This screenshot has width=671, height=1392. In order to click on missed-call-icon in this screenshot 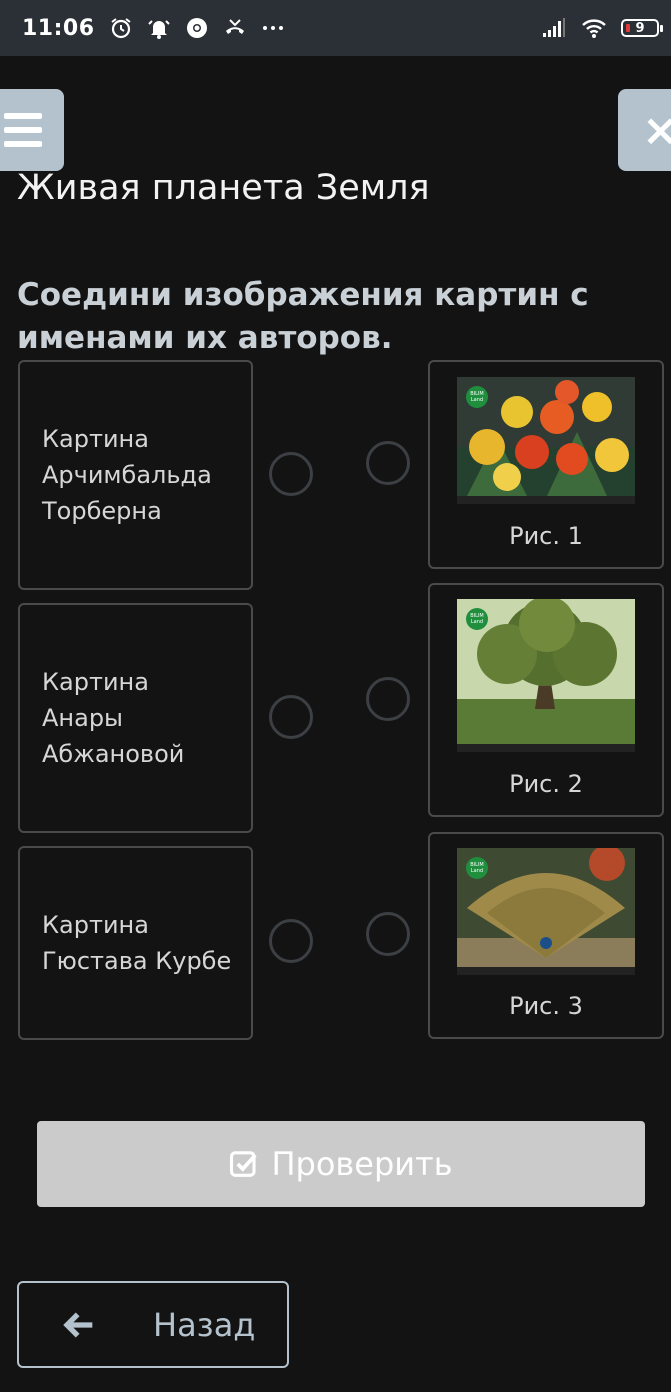, I will do `click(234, 26)`.